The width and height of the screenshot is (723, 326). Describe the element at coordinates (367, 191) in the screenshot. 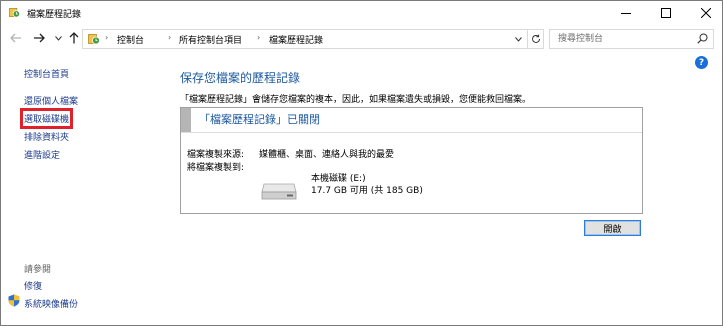

I see `drive-space: 17.7 GB 可用 (共 185 GB)` at that location.